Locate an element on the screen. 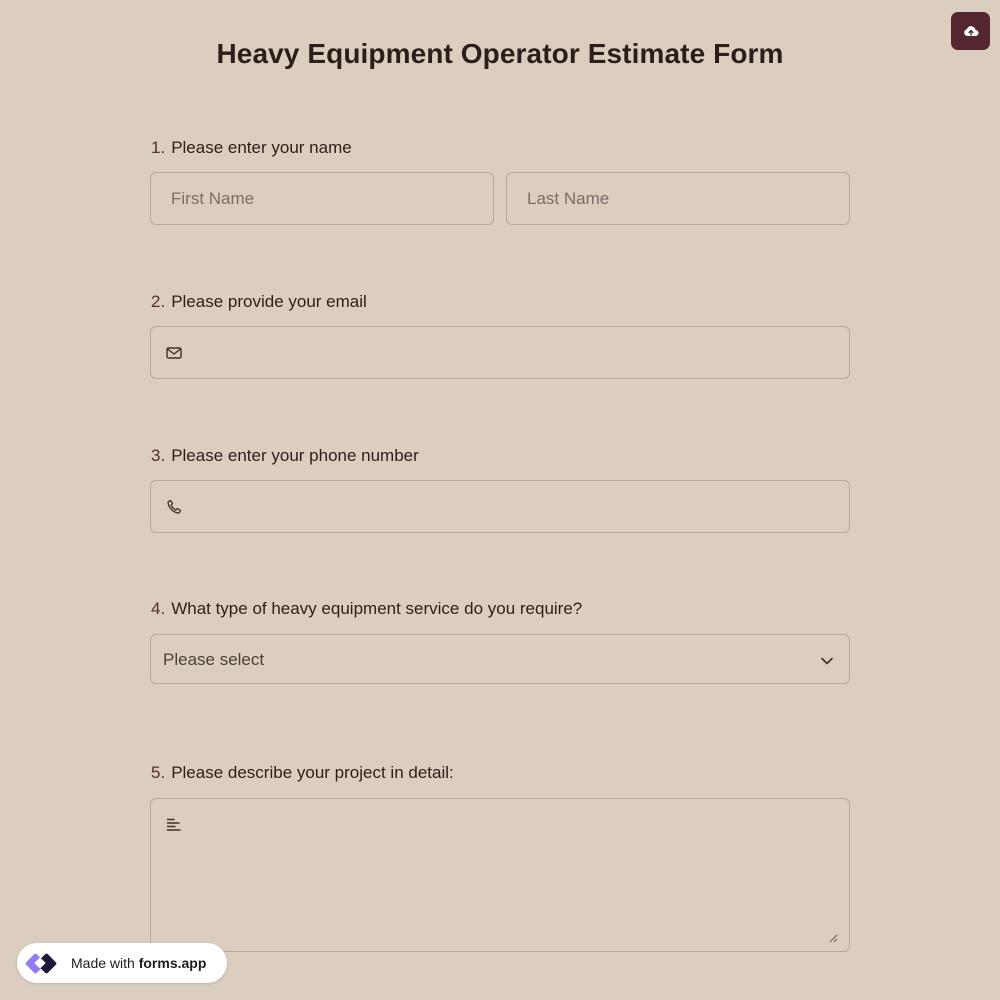 The width and height of the screenshot is (1000, 1000). question-text: Please enter your phone number is located at coordinates (295, 455).